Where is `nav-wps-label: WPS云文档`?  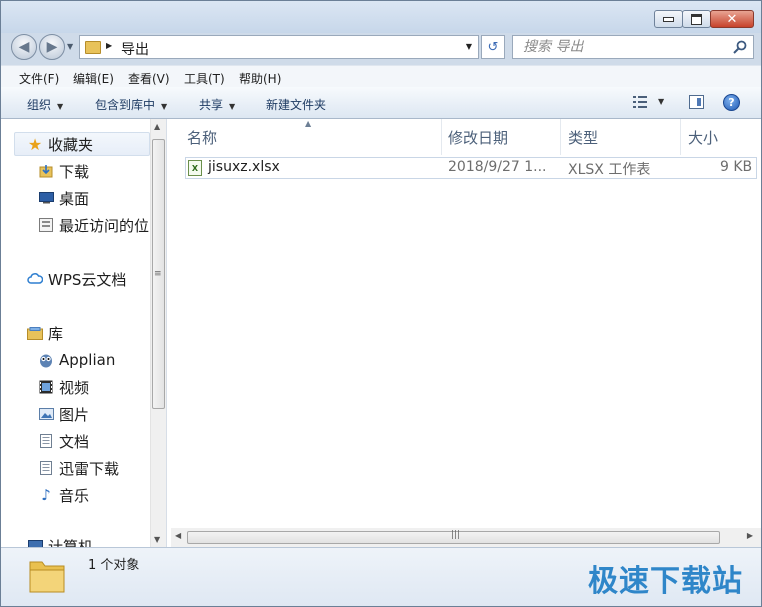 nav-wps-label: WPS云文档 is located at coordinates (87, 279).